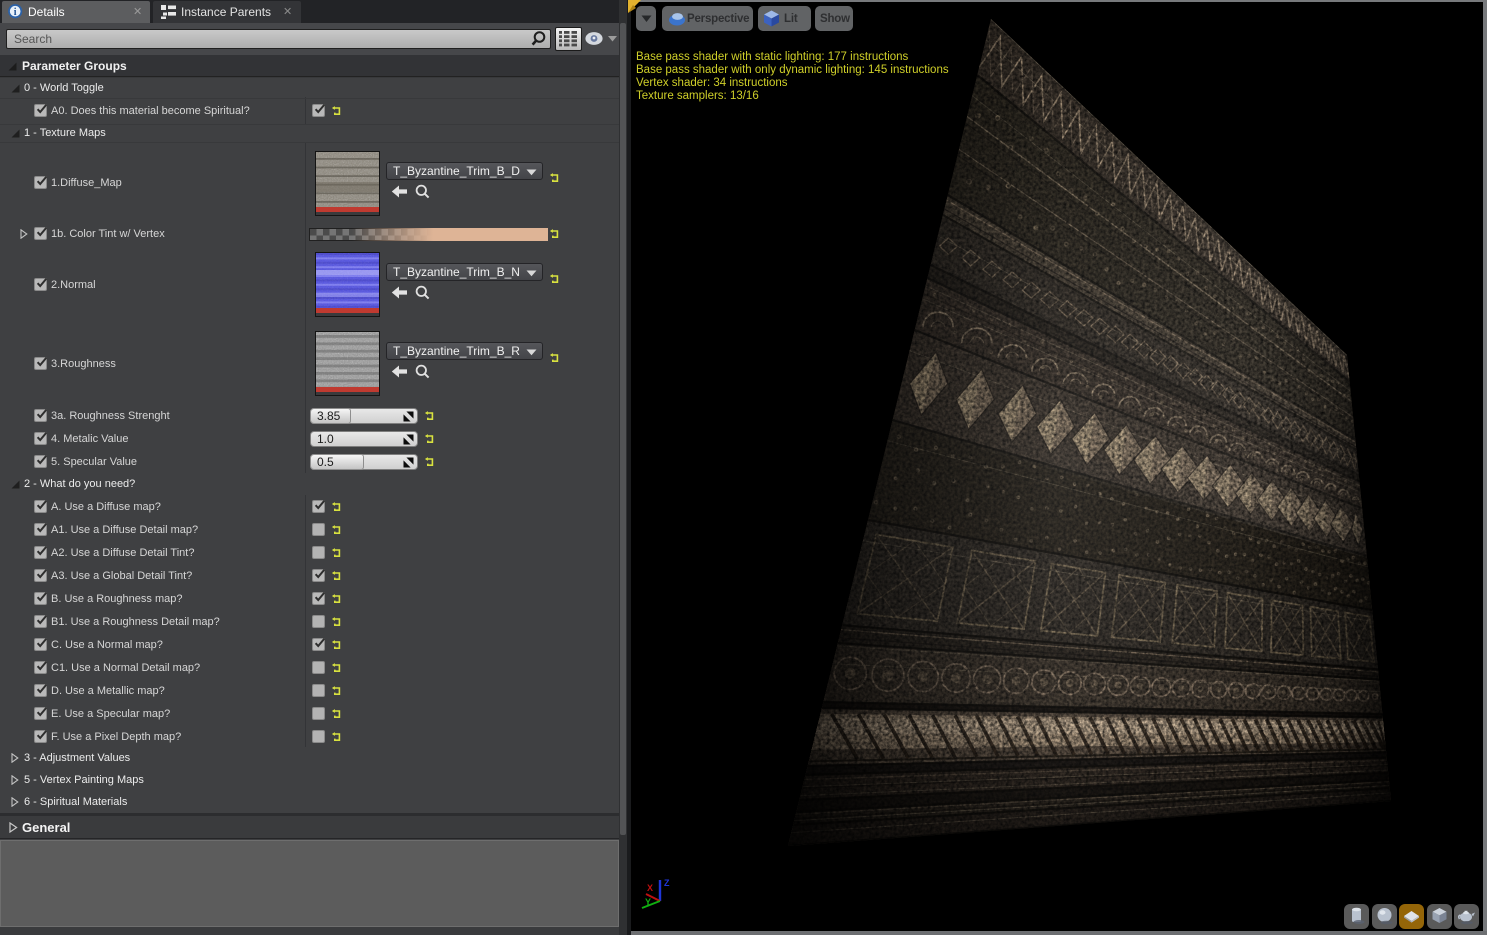 The image size is (1487, 935). What do you see at coordinates (650, 888) in the screenshot?
I see `svg-text: X` at bounding box center [650, 888].